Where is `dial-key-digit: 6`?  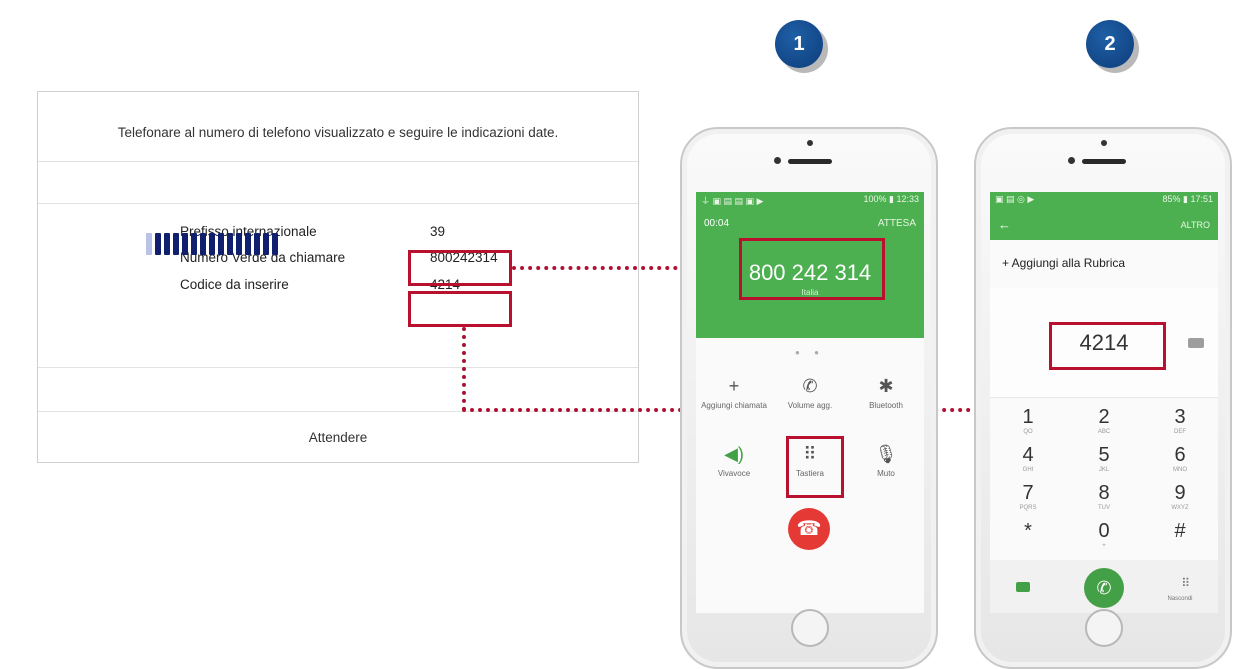 dial-key-digit: 6 is located at coordinates (1180, 455).